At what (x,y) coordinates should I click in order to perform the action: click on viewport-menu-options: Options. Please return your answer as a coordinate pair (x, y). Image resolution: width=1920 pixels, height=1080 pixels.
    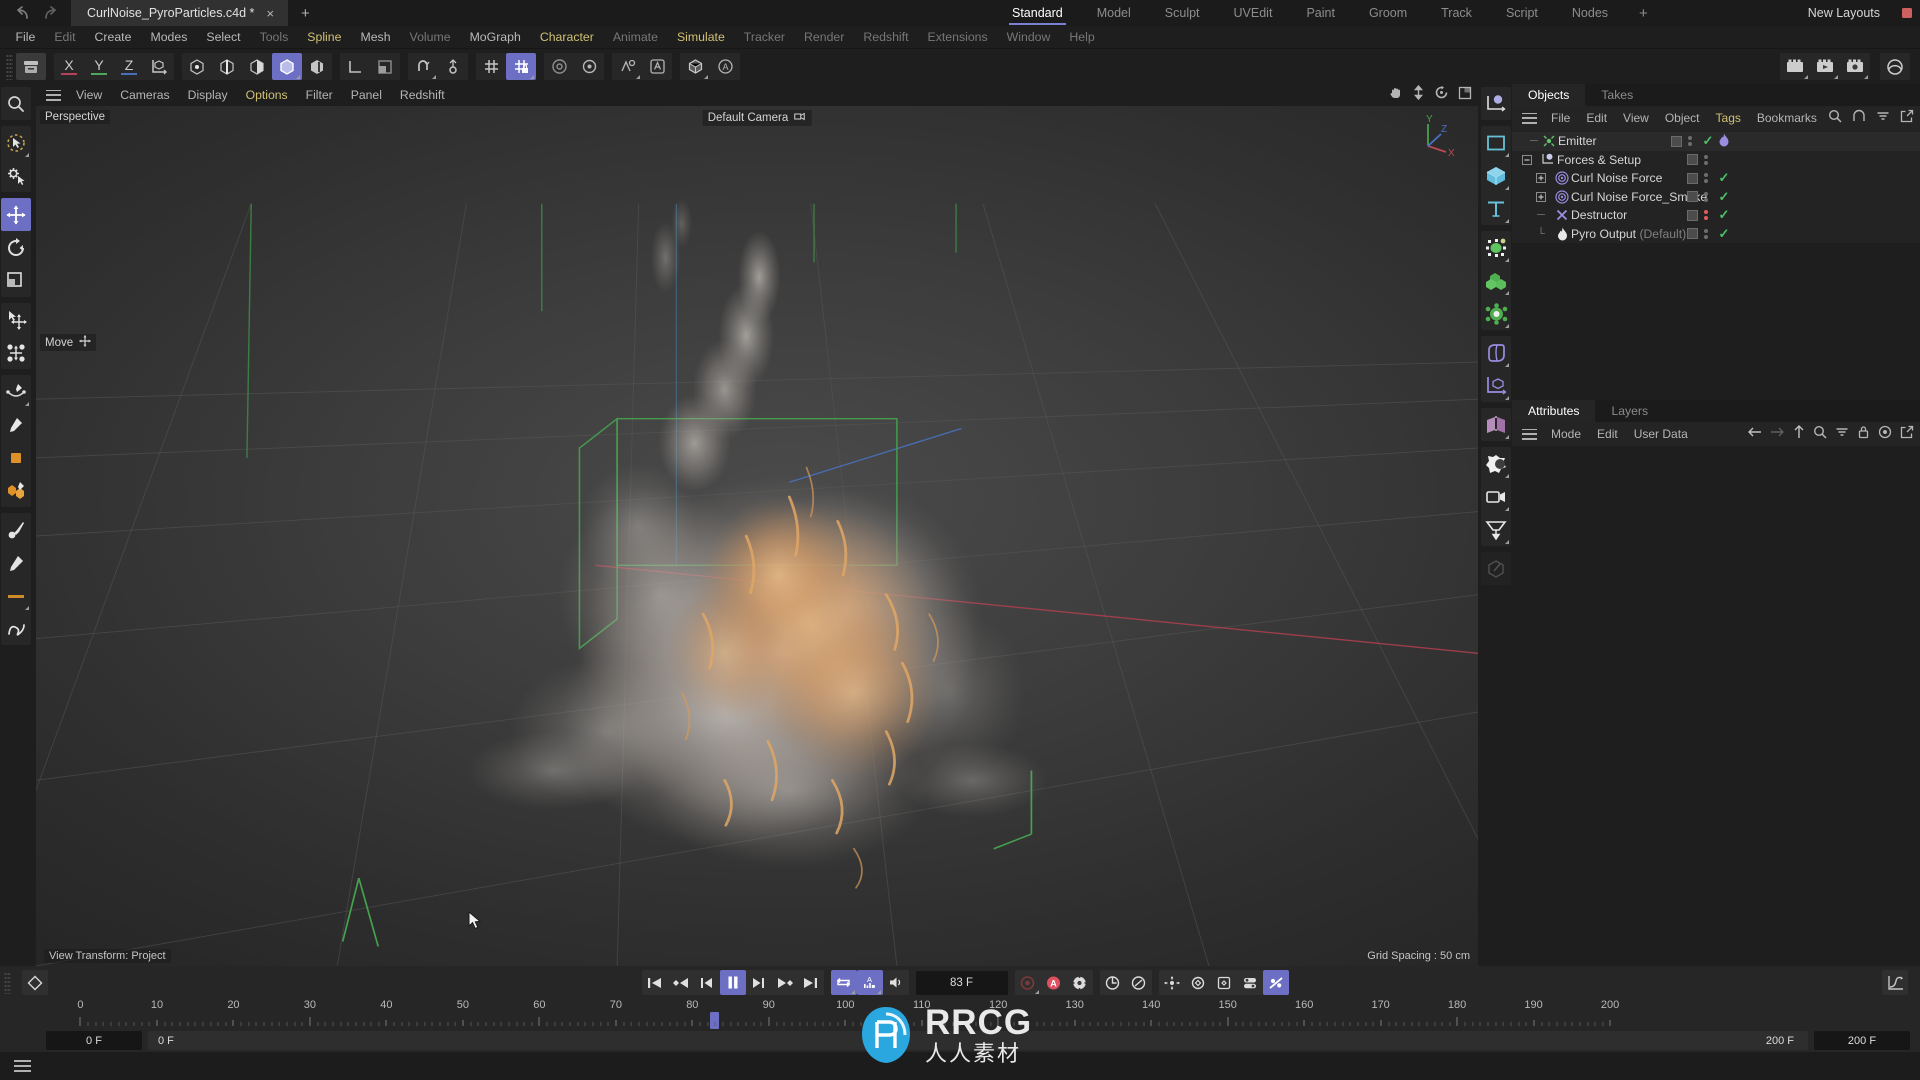
    Looking at the image, I should click on (267, 95).